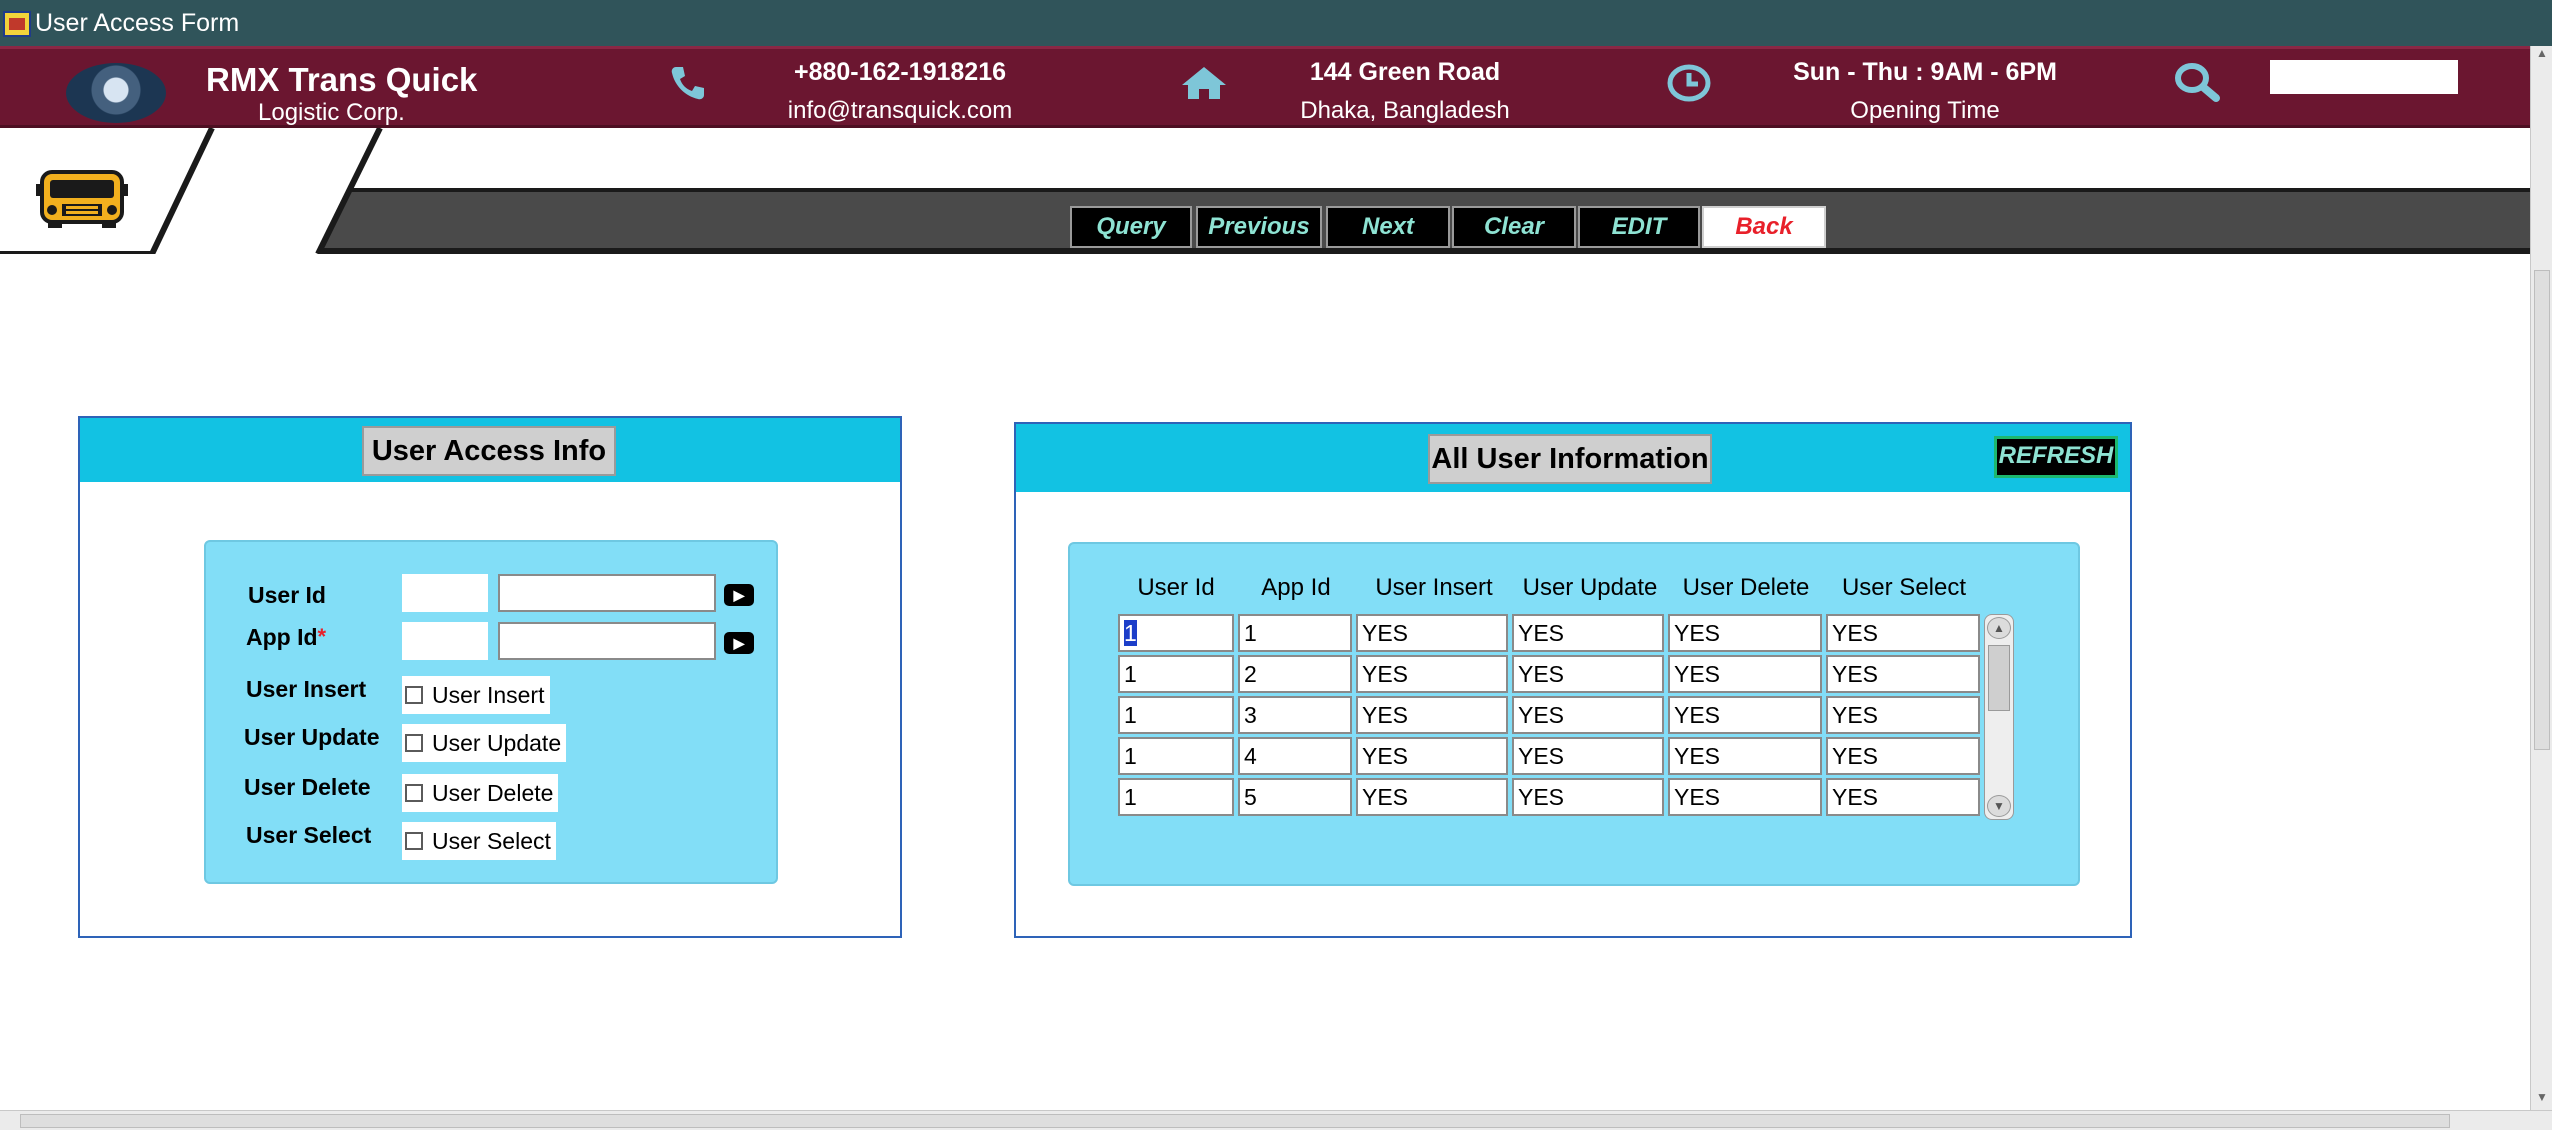 The image size is (2552, 1130). I want to click on horizontal-scroll-thumb, so click(1235, 1121).